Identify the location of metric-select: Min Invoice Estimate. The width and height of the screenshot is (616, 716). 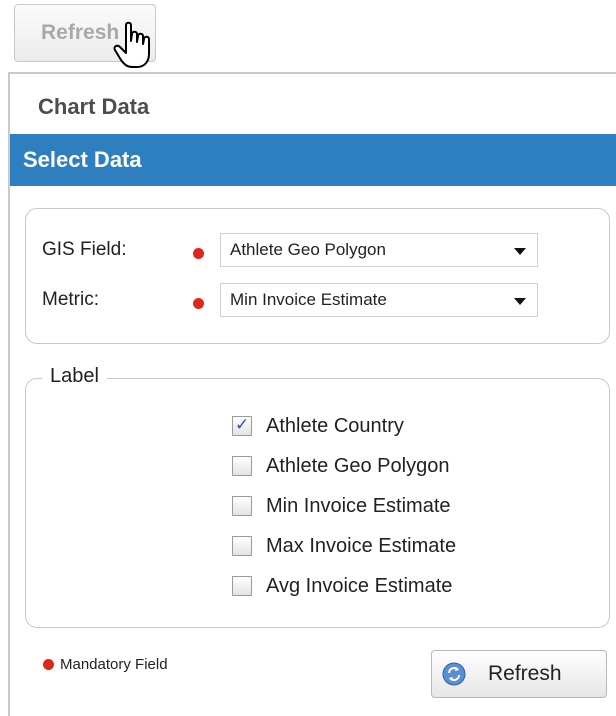
(379, 300).